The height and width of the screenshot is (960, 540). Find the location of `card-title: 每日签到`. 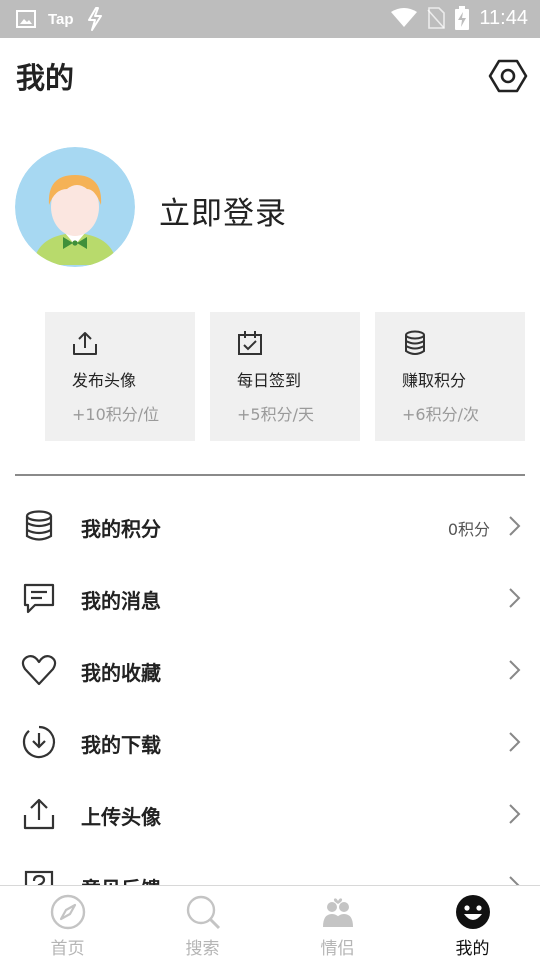

card-title: 每日签到 is located at coordinates (269, 380).